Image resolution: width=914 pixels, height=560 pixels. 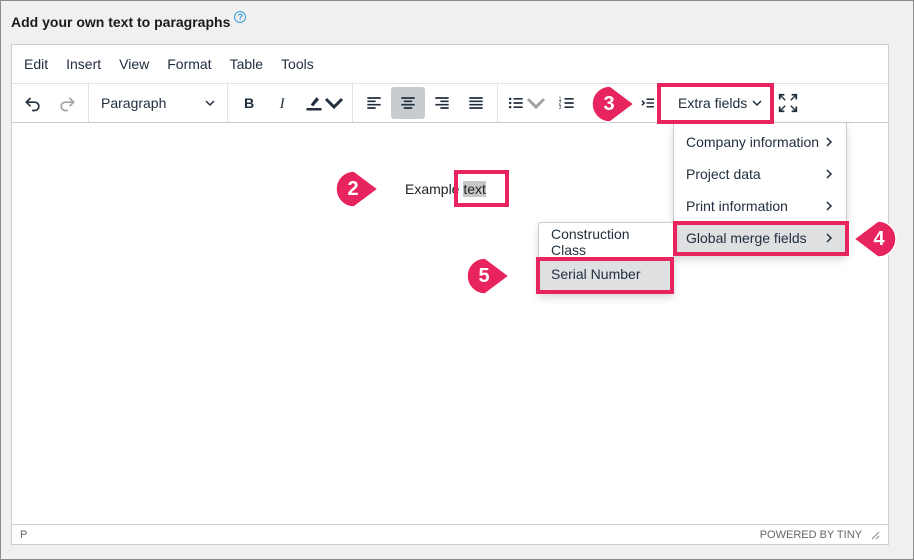 What do you see at coordinates (875, 535) in the screenshot?
I see `resize-handle-icon` at bounding box center [875, 535].